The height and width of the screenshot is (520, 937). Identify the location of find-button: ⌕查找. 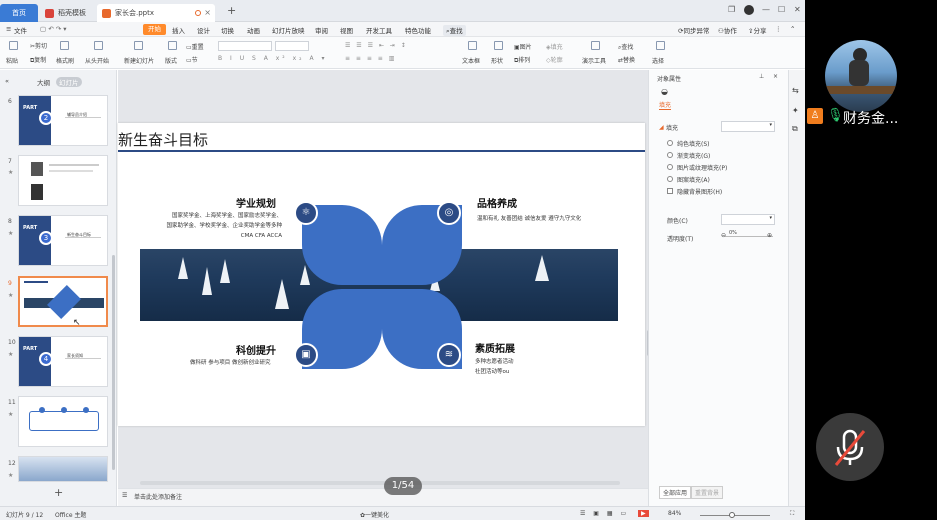
(625, 47).